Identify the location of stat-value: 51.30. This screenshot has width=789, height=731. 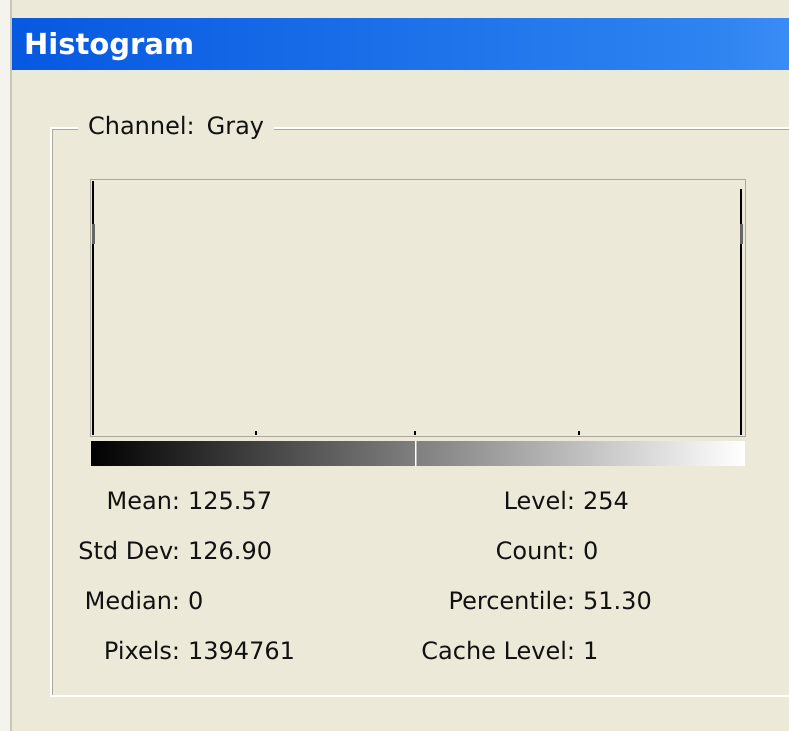
(618, 601).